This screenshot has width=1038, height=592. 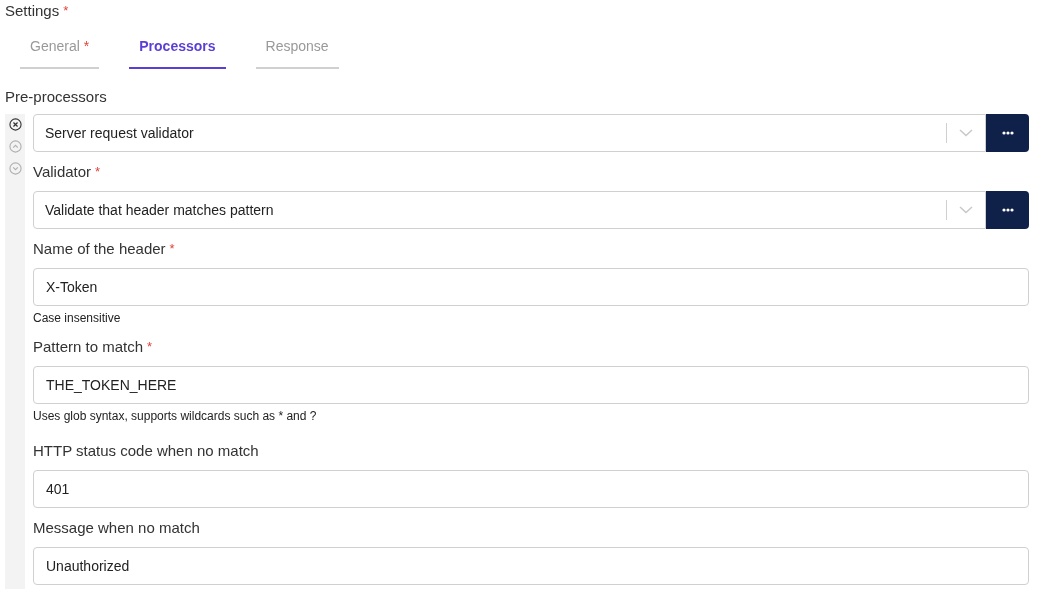 I want to click on tab: General *, so click(x=60, y=52).